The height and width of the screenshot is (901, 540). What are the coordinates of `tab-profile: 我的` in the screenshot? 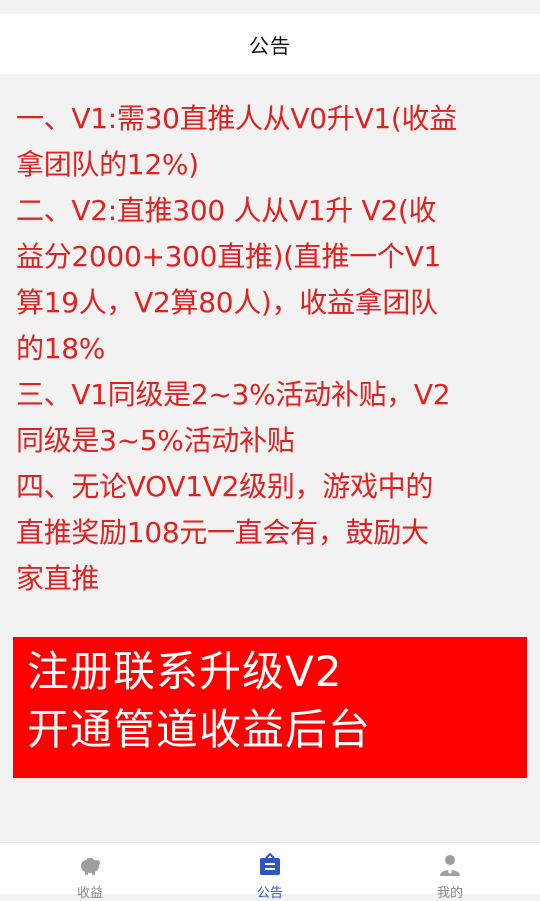 It's located at (450, 872).